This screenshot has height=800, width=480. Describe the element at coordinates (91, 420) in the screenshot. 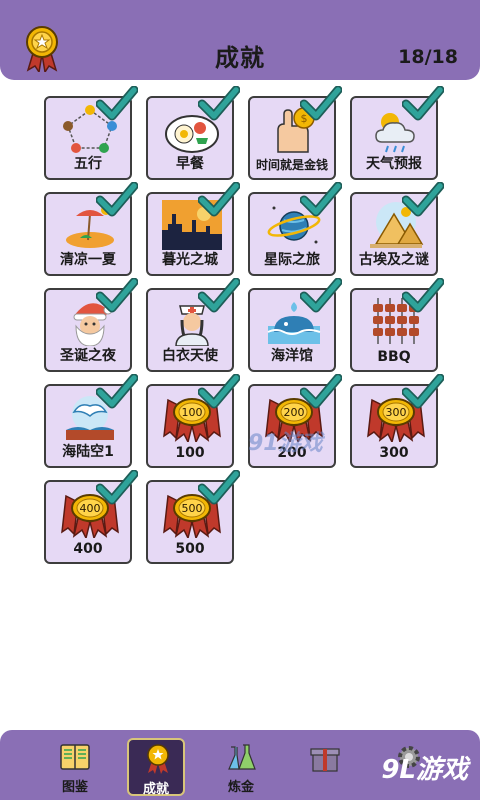

I see `achievement-tile: 海陆空1` at that location.